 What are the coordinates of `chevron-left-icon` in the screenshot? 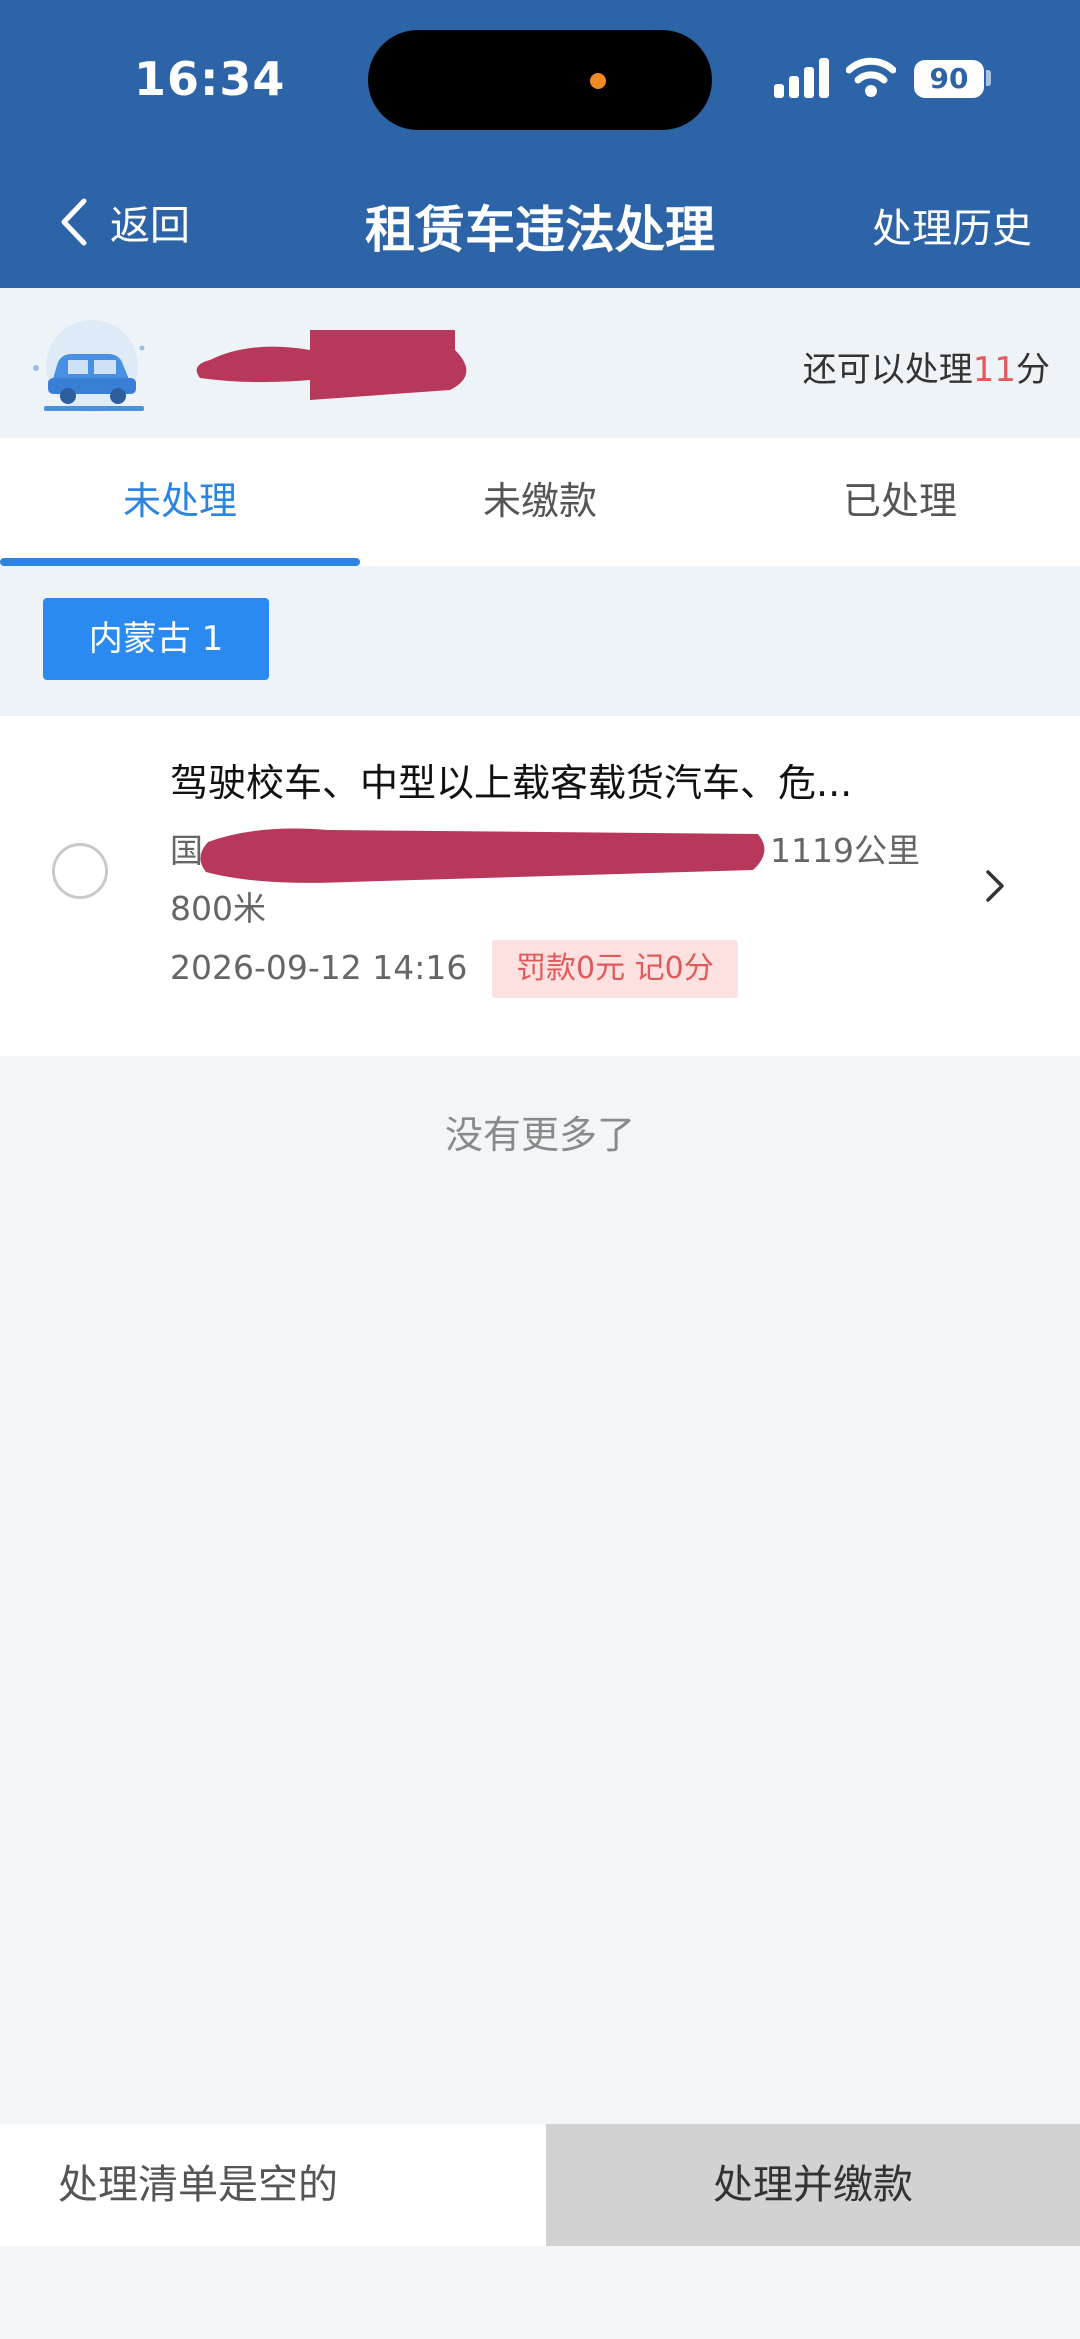 It's located at (74, 222).